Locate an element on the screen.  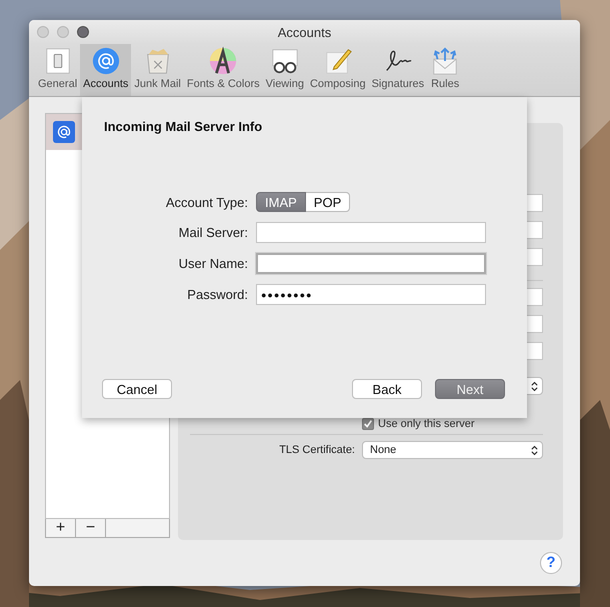
toolbar-tab: Signatures is located at coordinates (398, 70).